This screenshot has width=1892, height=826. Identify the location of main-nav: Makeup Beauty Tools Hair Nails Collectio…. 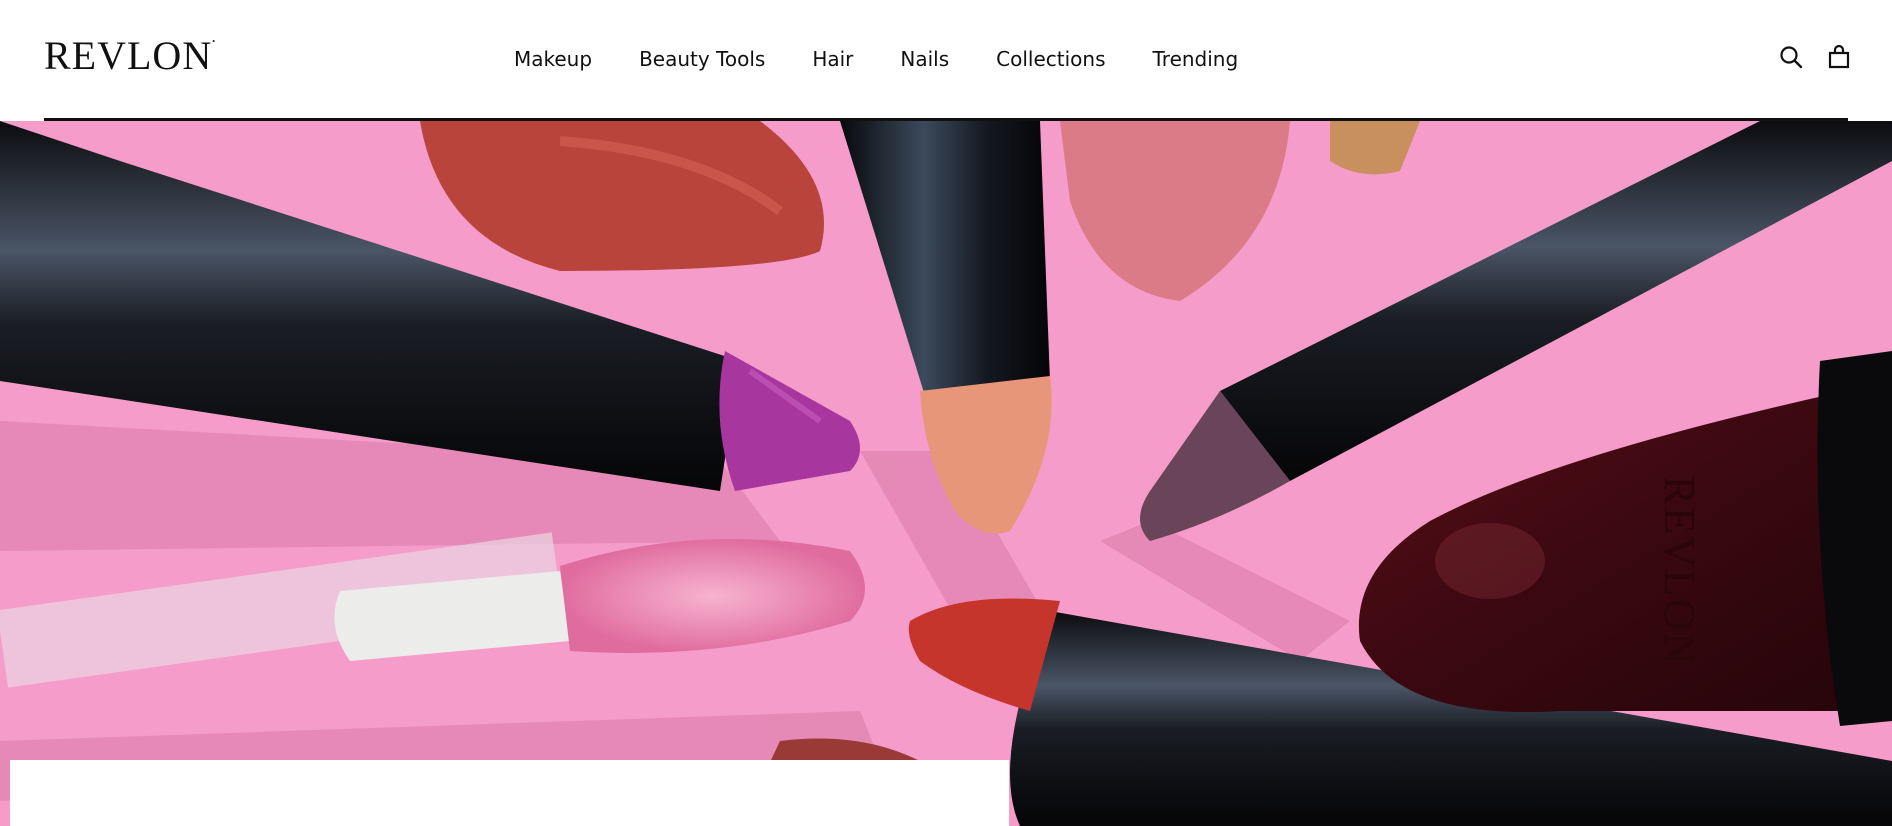
(899, 59).